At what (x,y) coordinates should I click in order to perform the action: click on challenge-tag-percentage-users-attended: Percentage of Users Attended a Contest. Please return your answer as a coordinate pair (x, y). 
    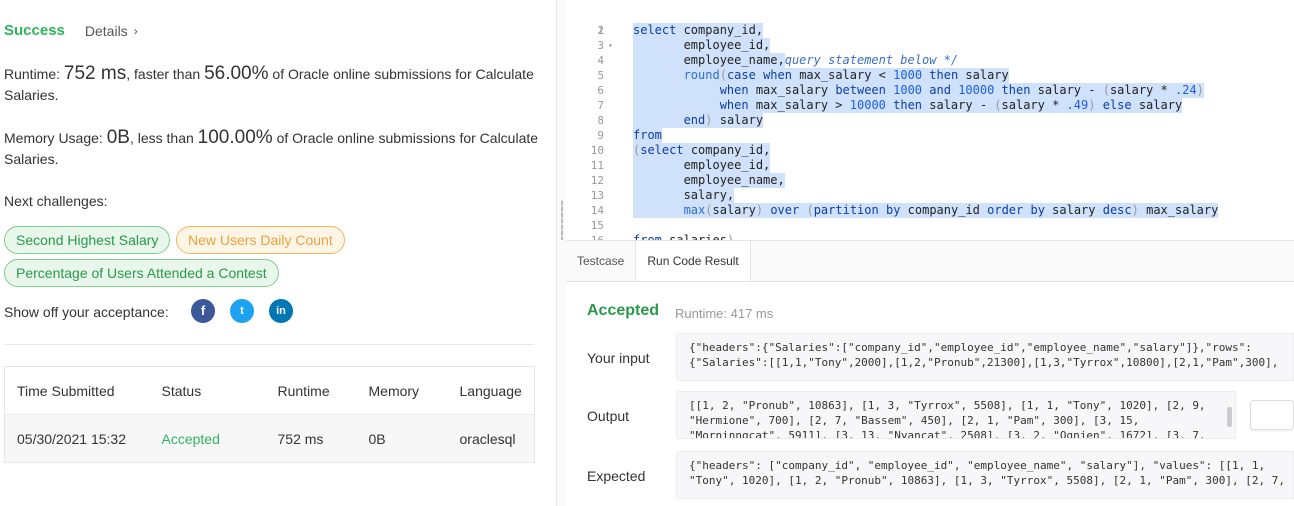
    Looking at the image, I should click on (141, 273).